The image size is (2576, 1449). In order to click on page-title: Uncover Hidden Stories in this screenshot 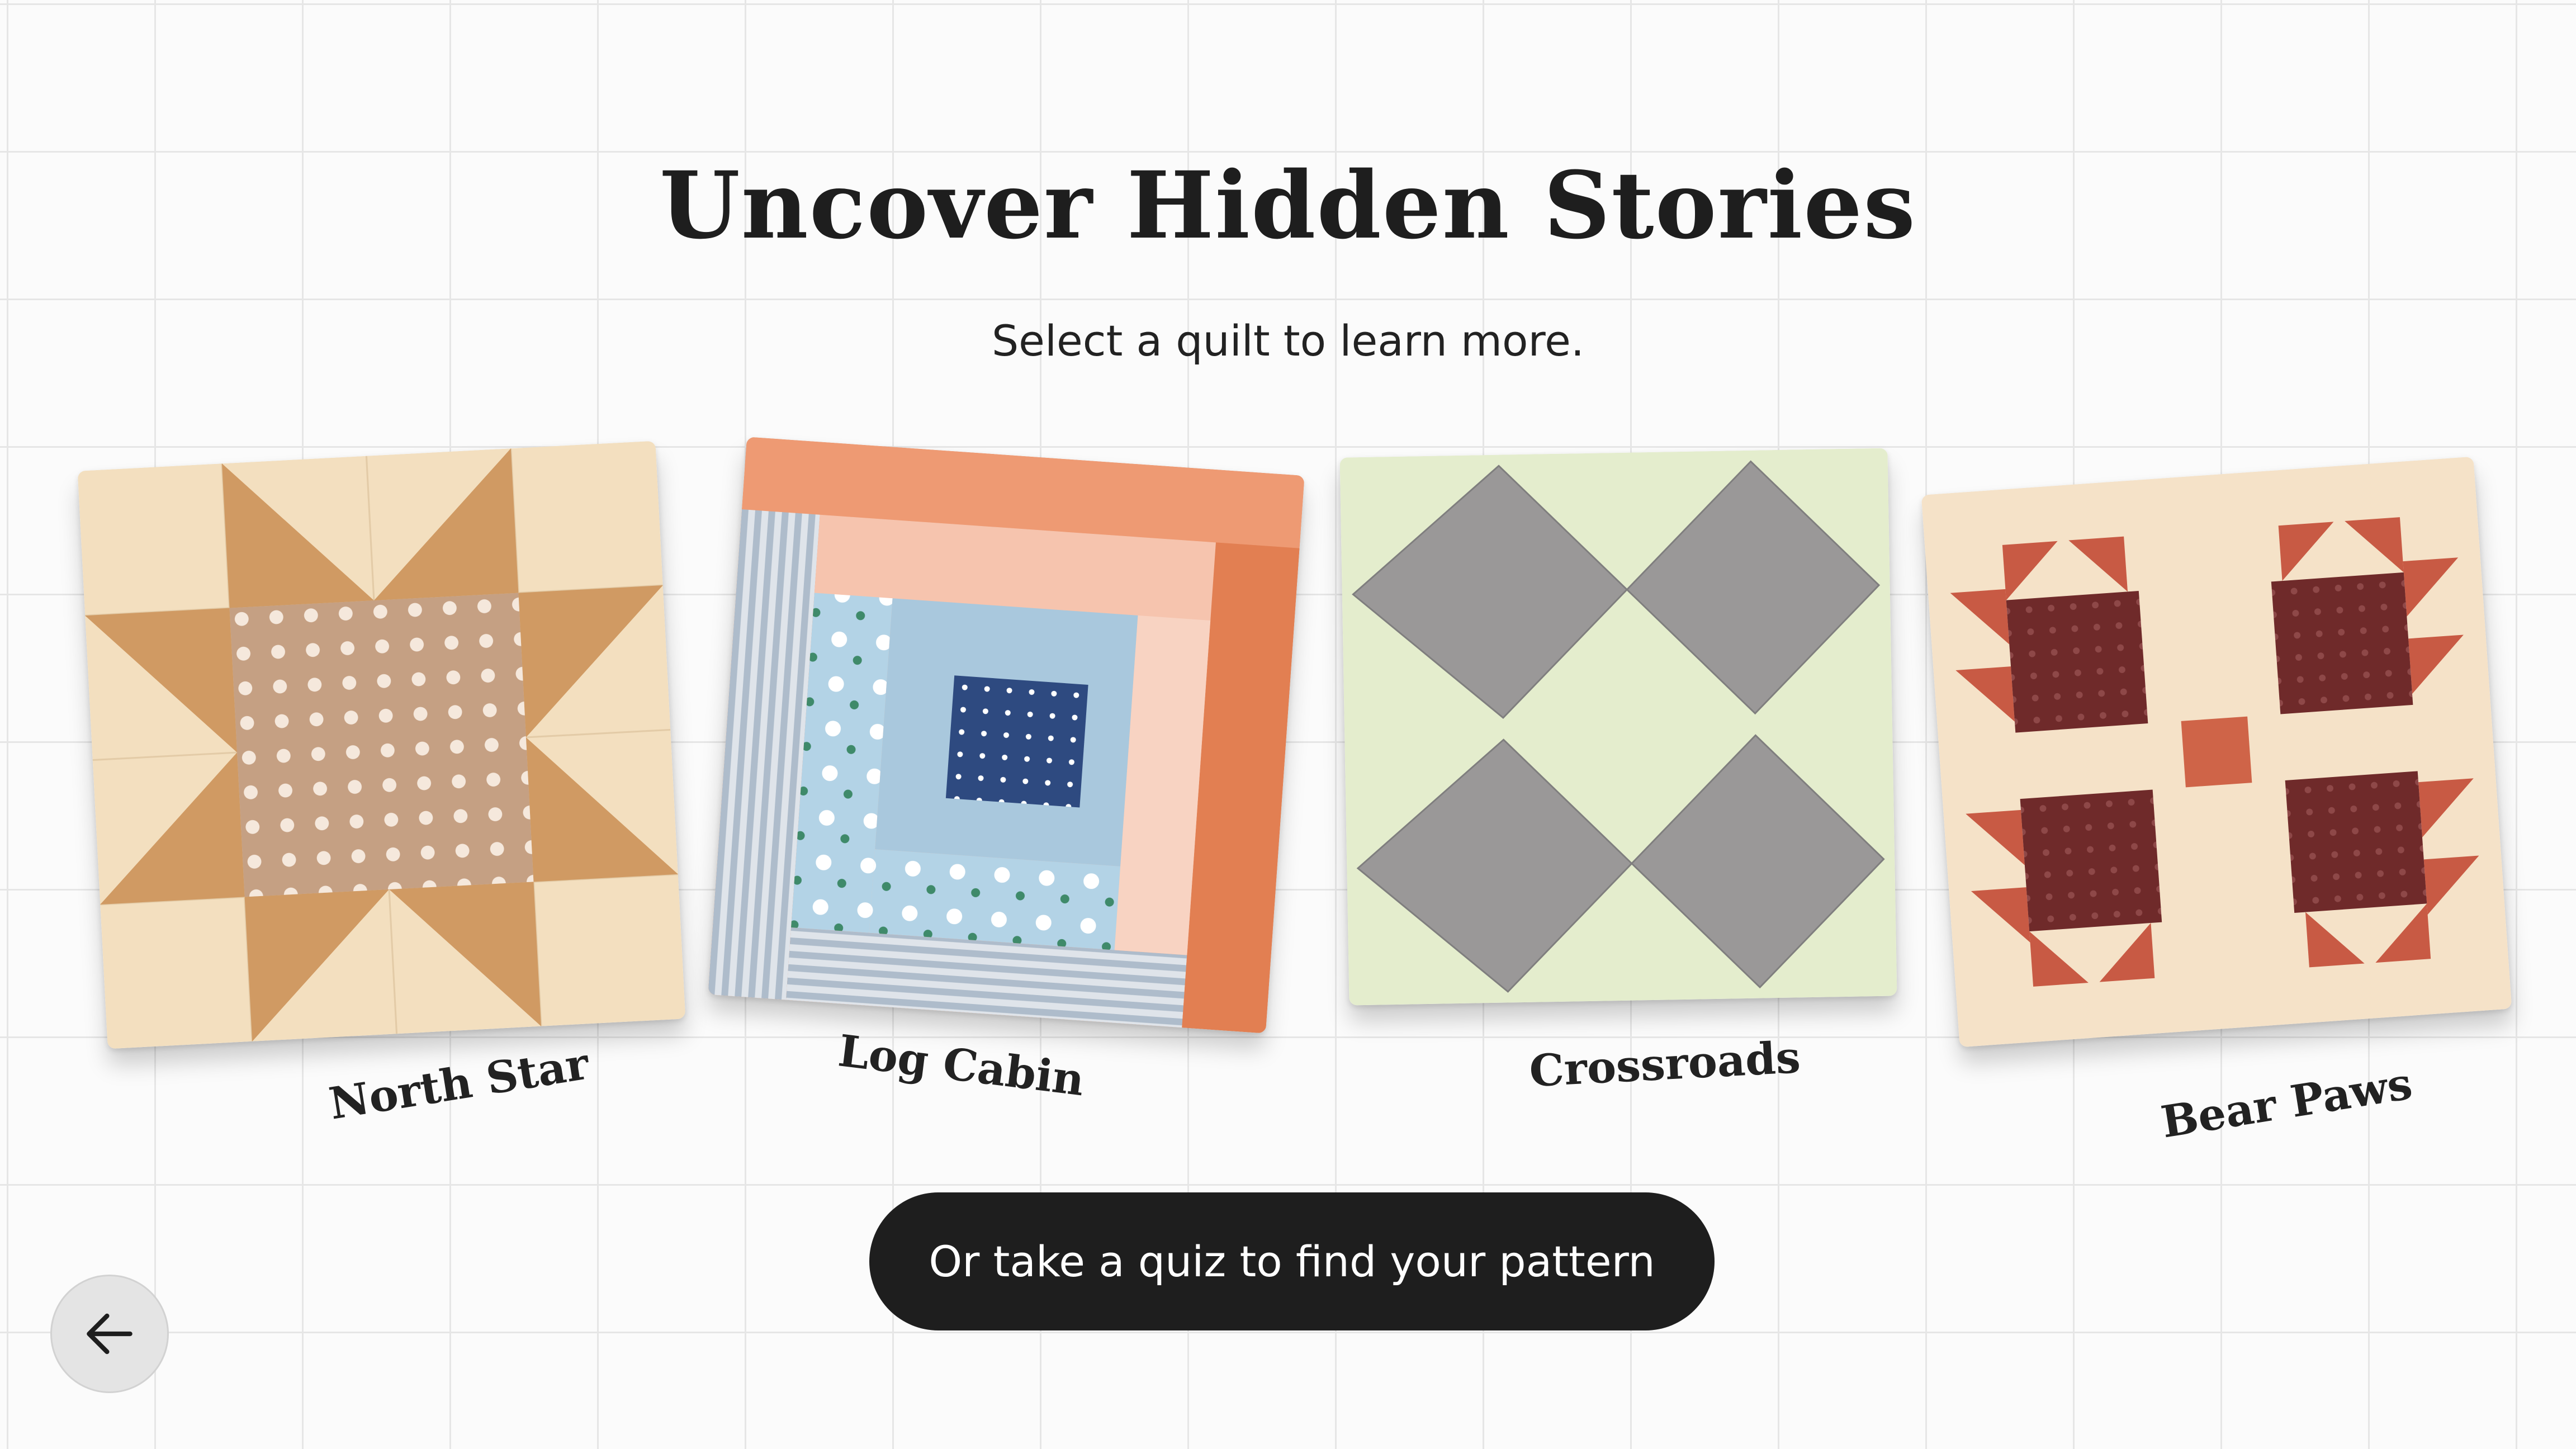, I will do `click(1288, 205)`.